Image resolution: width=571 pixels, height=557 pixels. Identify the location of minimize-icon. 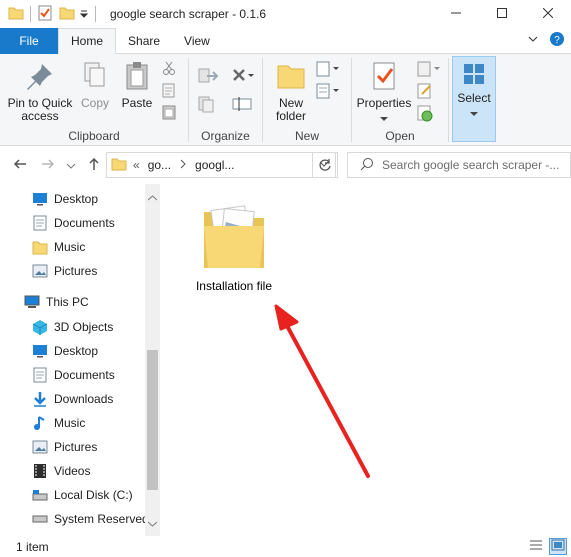
(456, 14).